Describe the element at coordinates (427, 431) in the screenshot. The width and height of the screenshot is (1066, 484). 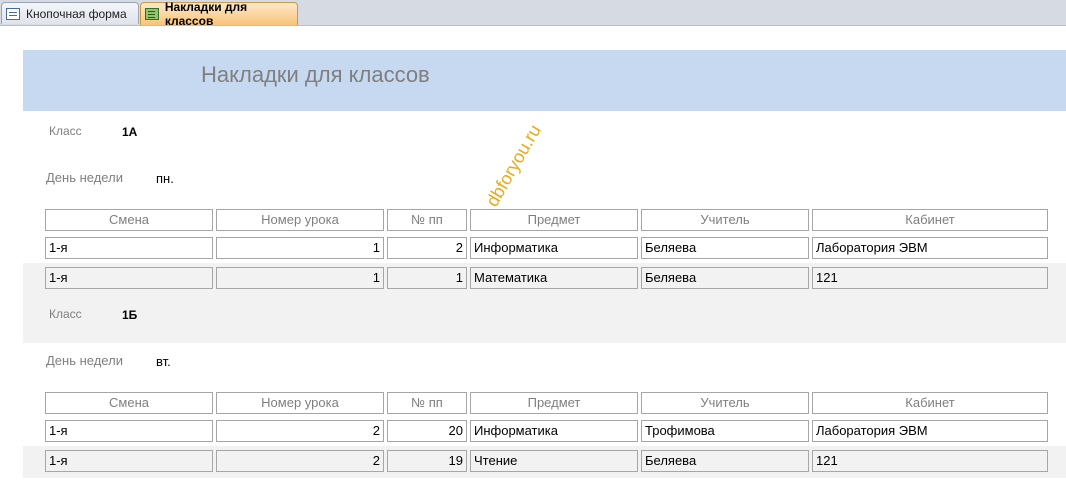
I see `cell-index: 20` at that location.